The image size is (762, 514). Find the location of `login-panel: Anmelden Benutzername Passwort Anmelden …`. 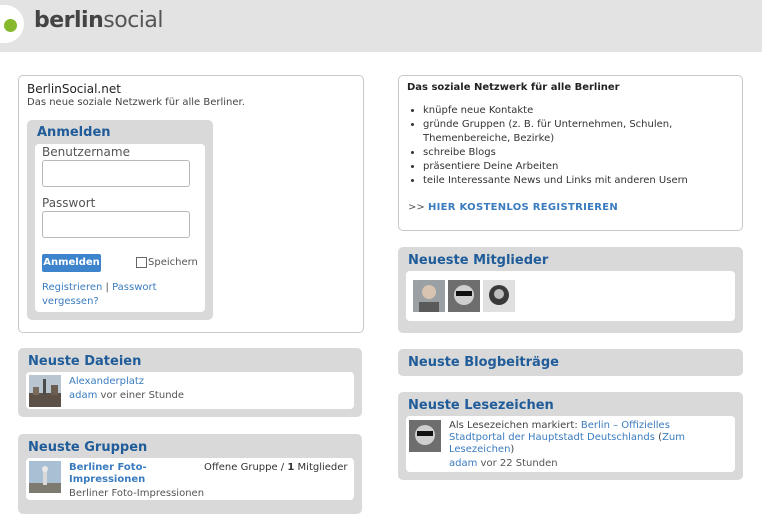

login-panel: Anmelden Benutzername Passwort Anmelden … is located at coordinates (120, 220).